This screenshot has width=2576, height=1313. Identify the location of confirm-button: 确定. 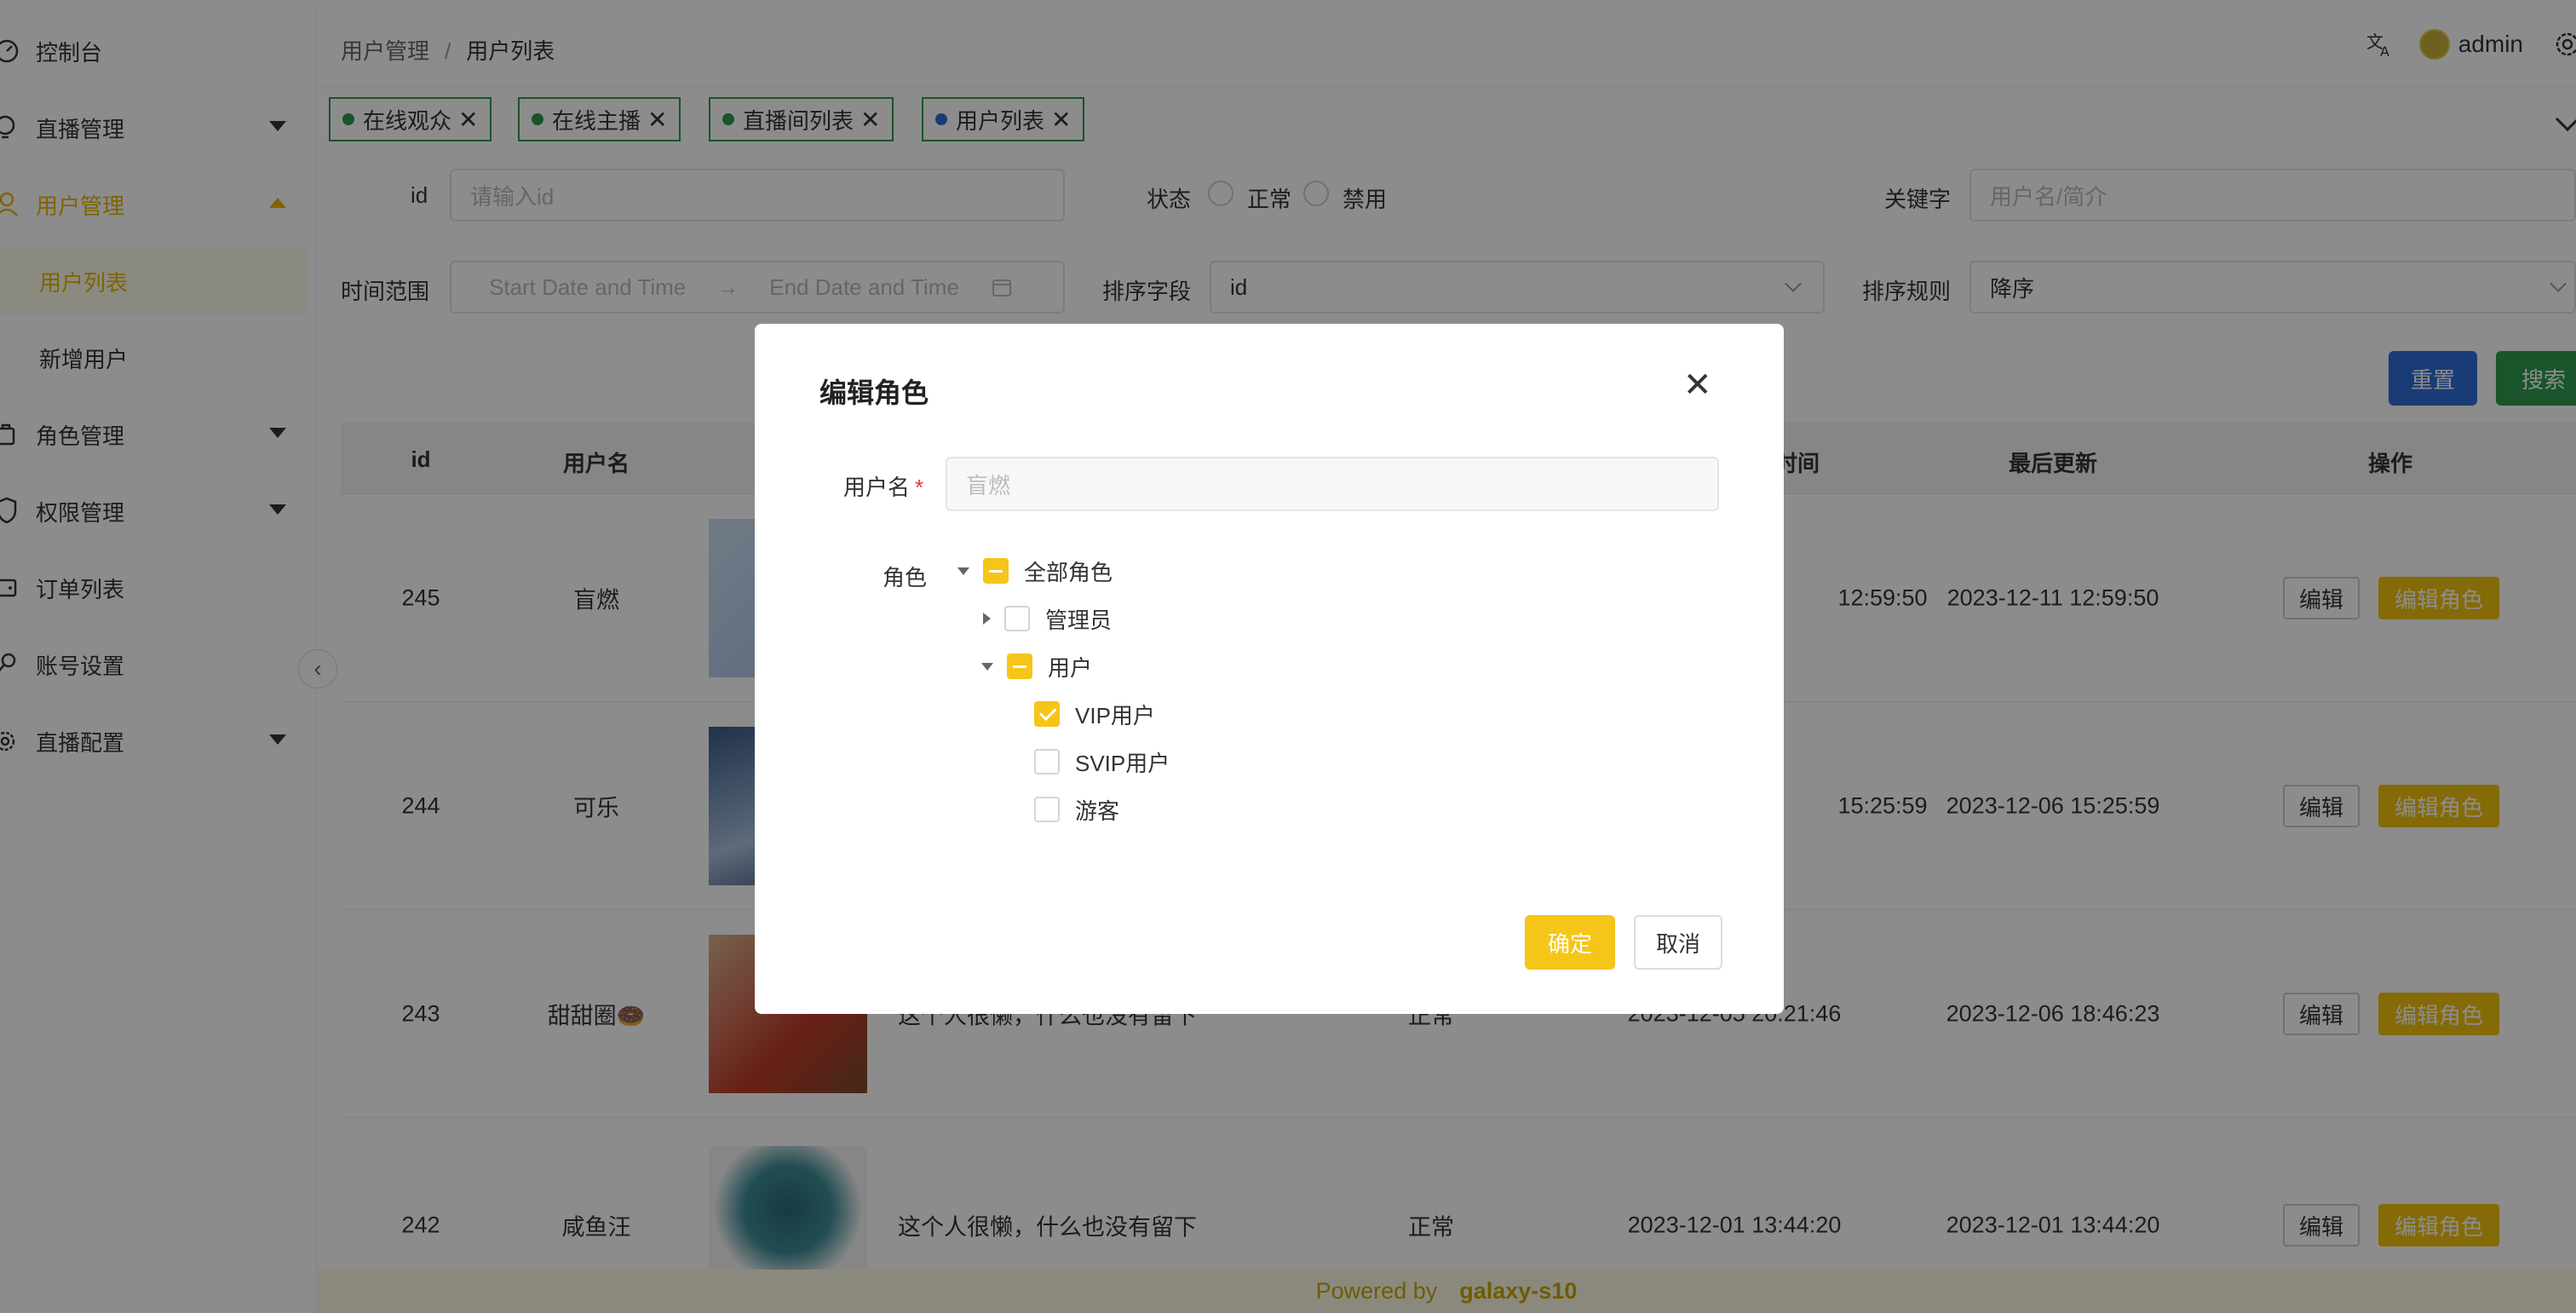
(1570, 942).